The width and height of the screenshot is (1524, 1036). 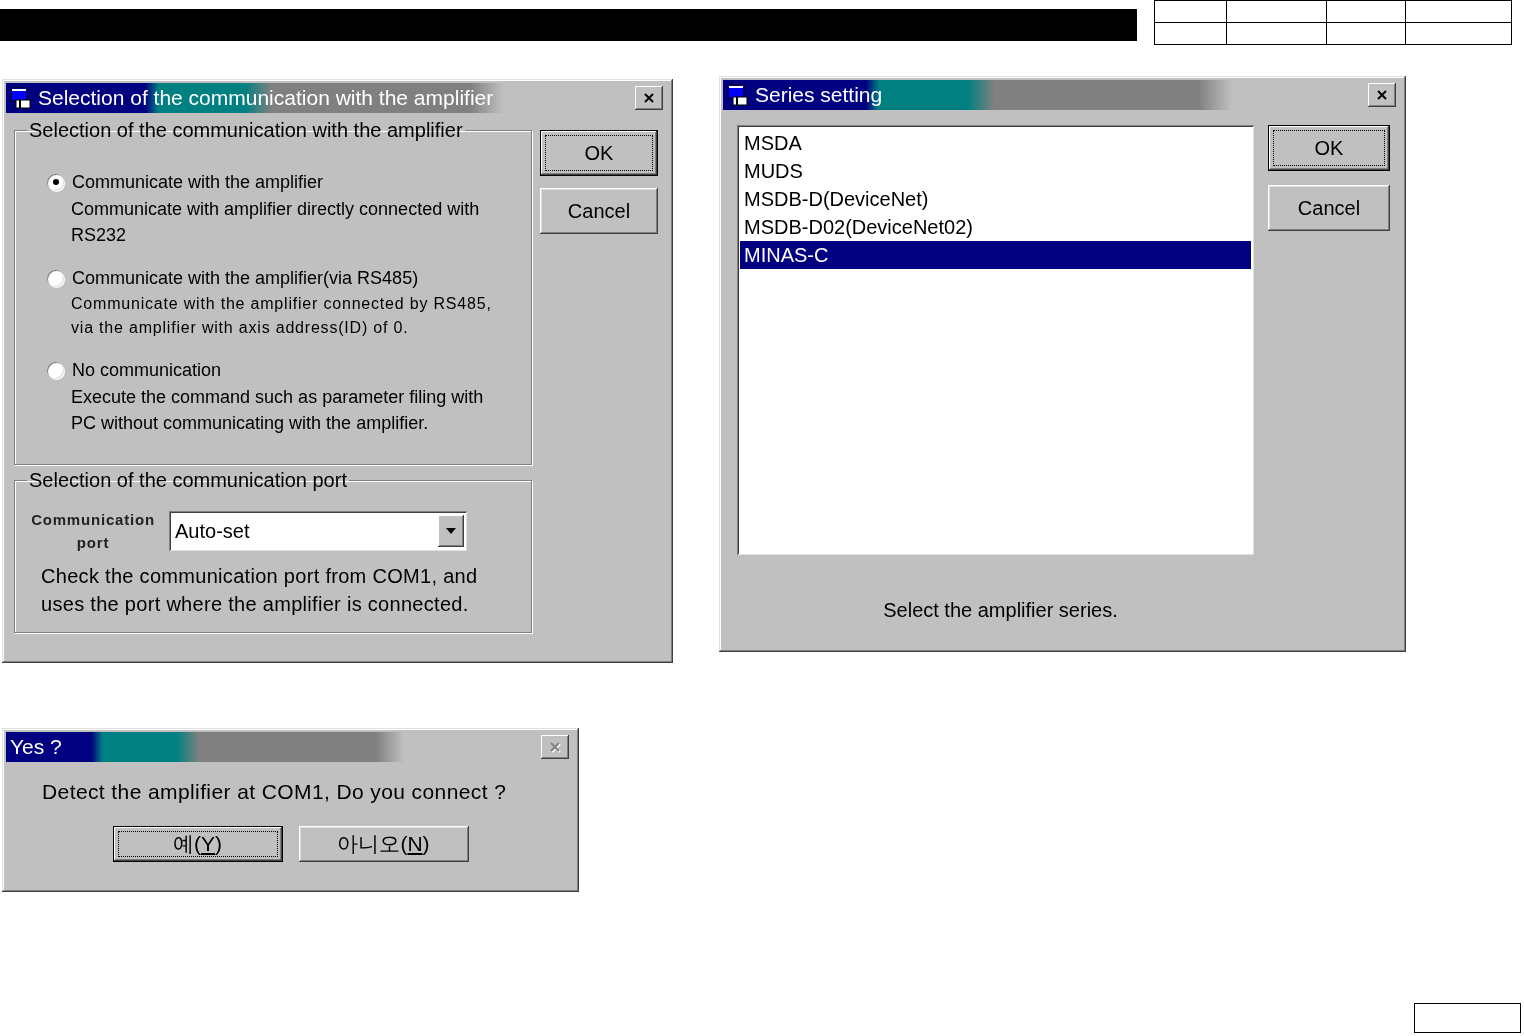 I want to click on list-item: MSDB-D(DeviceNet), so click(x=995, y=199).